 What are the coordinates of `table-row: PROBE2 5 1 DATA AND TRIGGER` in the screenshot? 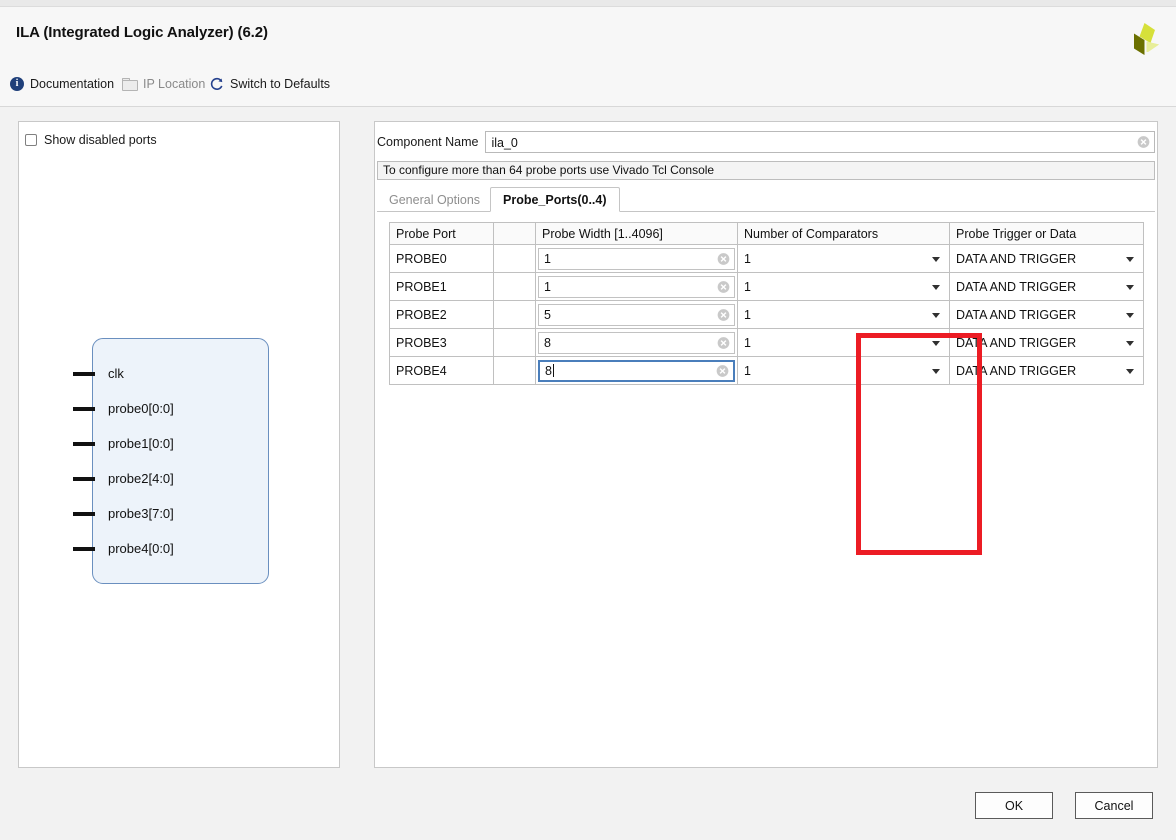 It's located at (766, 315).